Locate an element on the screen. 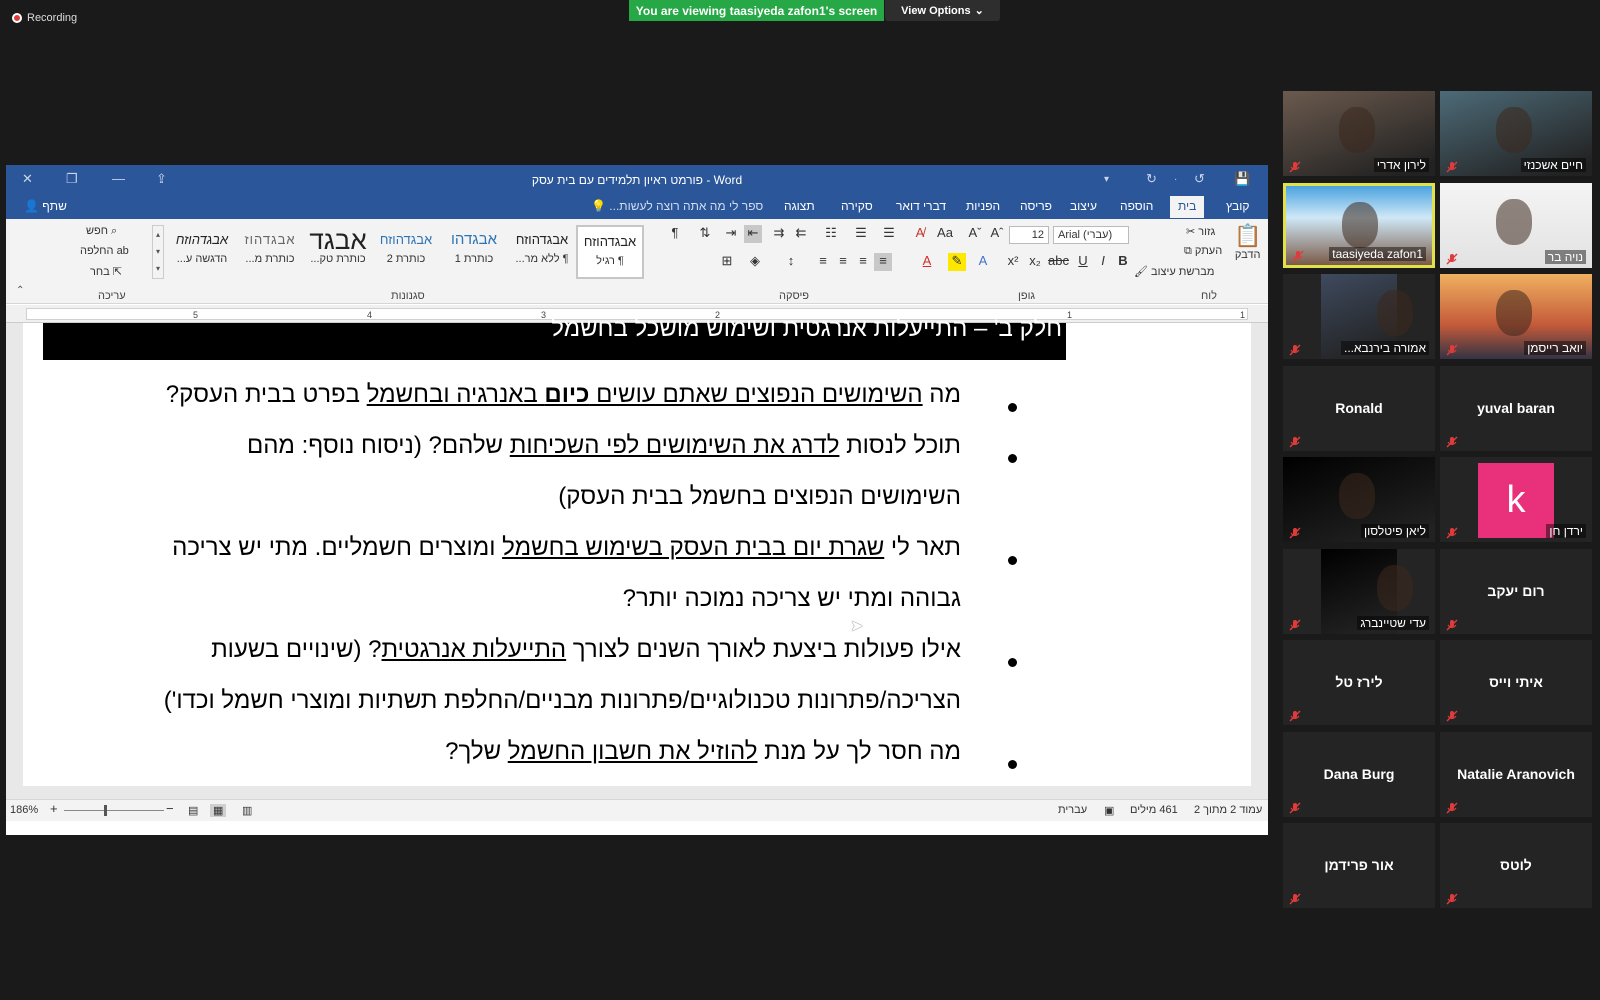  rtl-icon: ⇤ is located at coordinates (753, 234).